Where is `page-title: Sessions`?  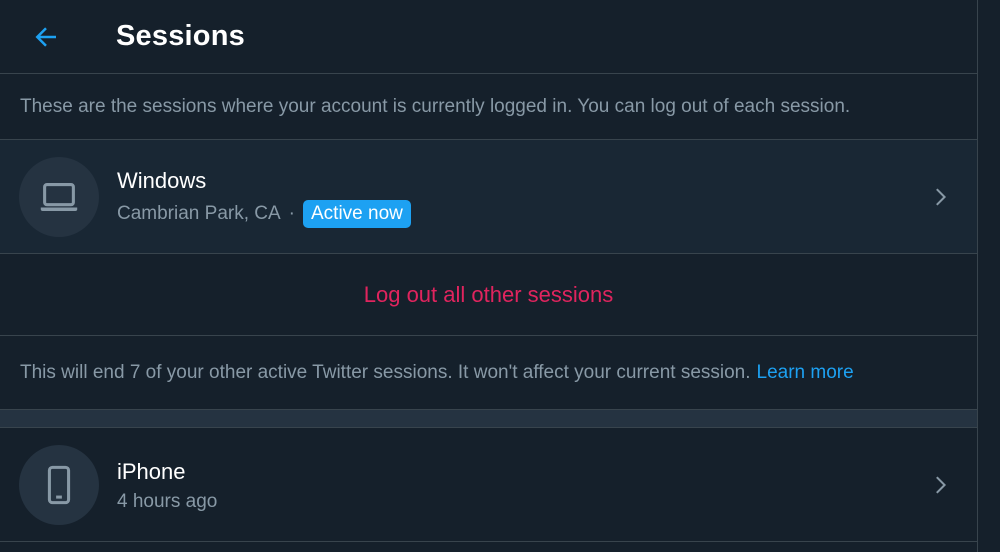
page-title: Sessions is located at coordinates (180, 36).